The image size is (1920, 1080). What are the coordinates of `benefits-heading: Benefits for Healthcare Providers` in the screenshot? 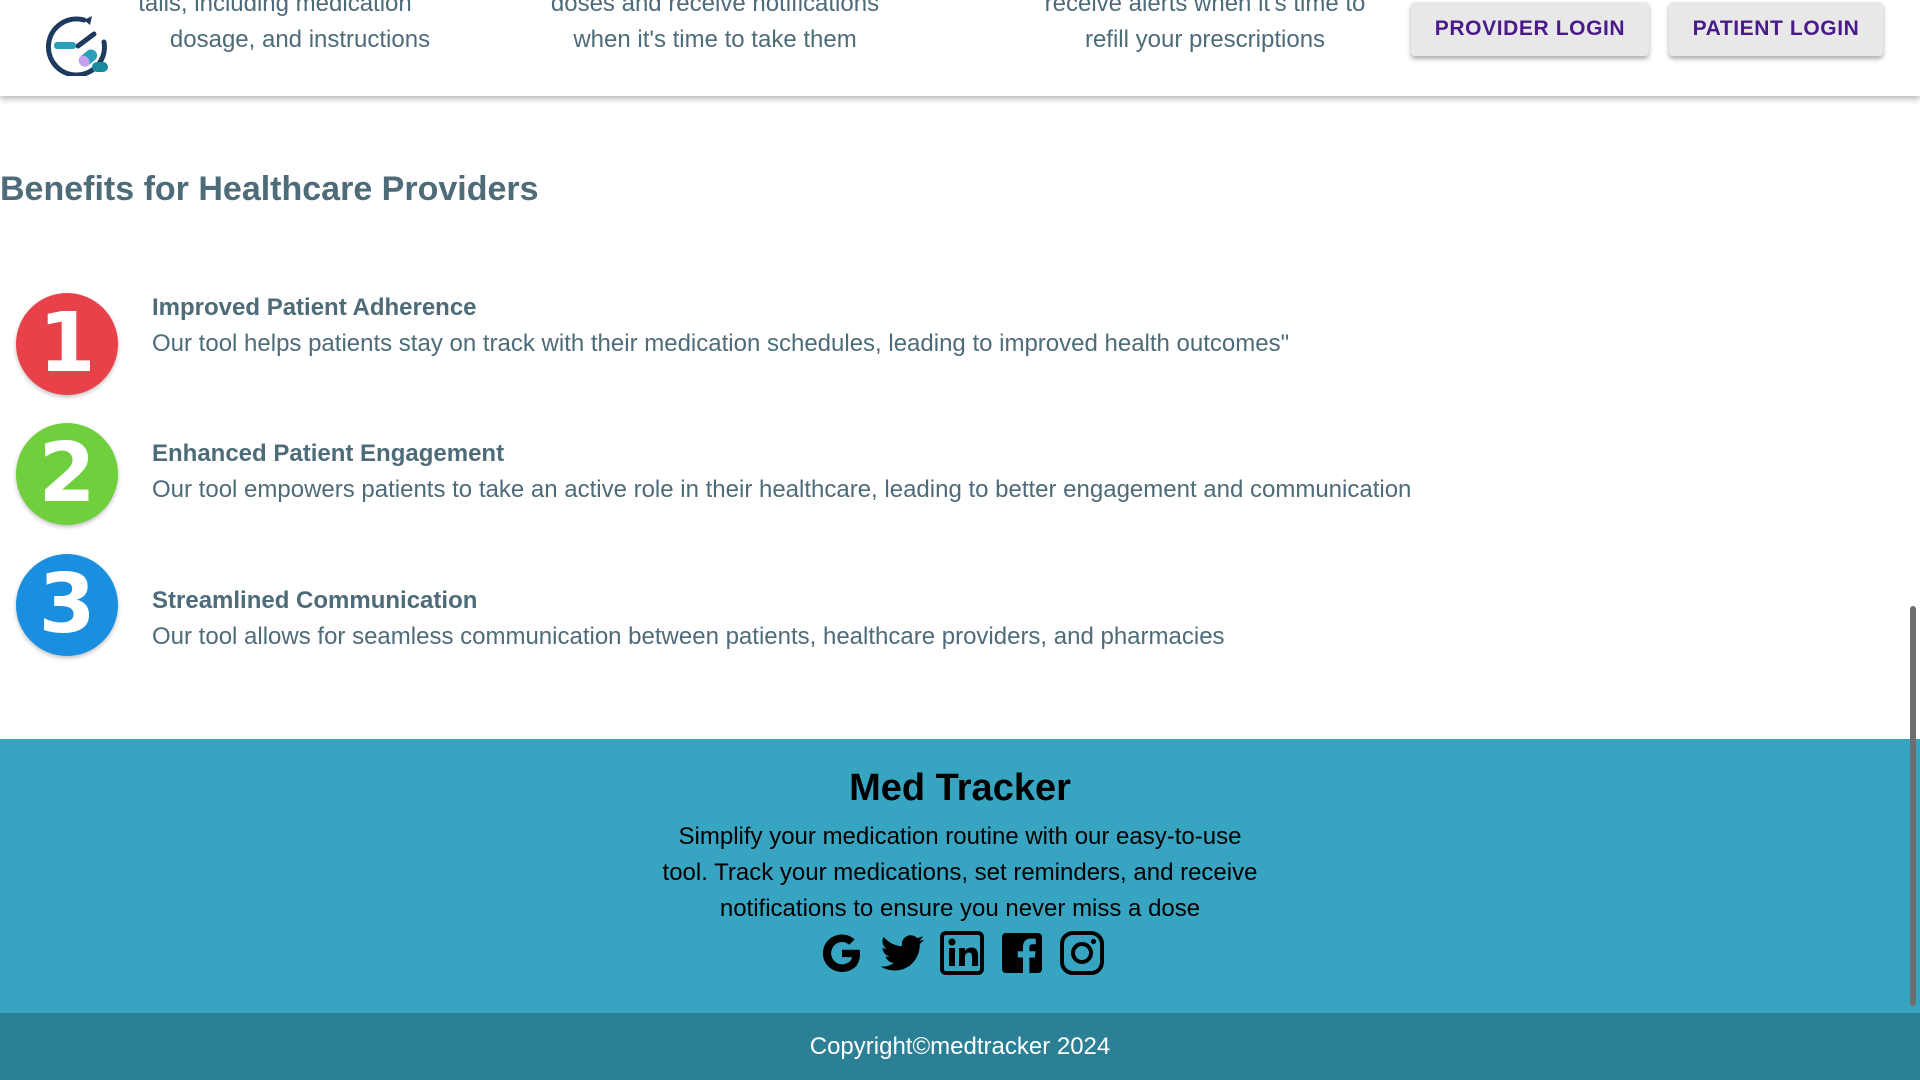 It's located at (269, 189).